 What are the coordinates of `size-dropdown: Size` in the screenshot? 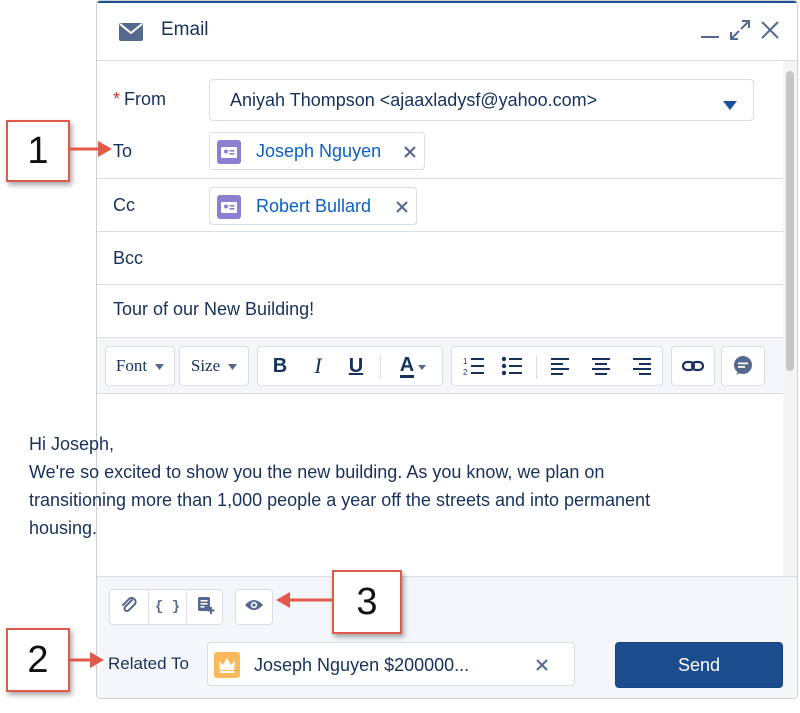 It's located at (214, 366).